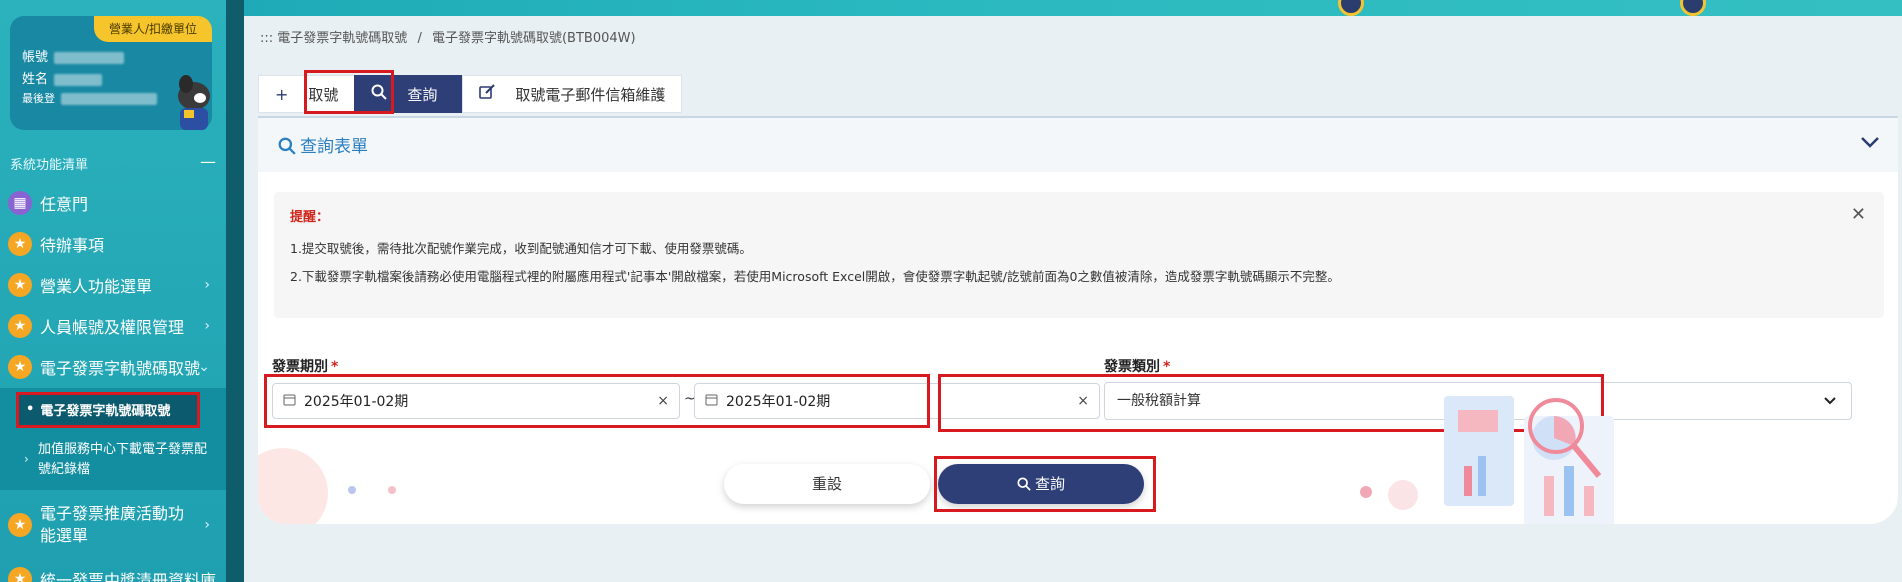  What do you see at coordinates (113, 203) in the screenshot?
I see `sidebar-item-portal: ▦ 任意門` at bounding box center [113, 203].